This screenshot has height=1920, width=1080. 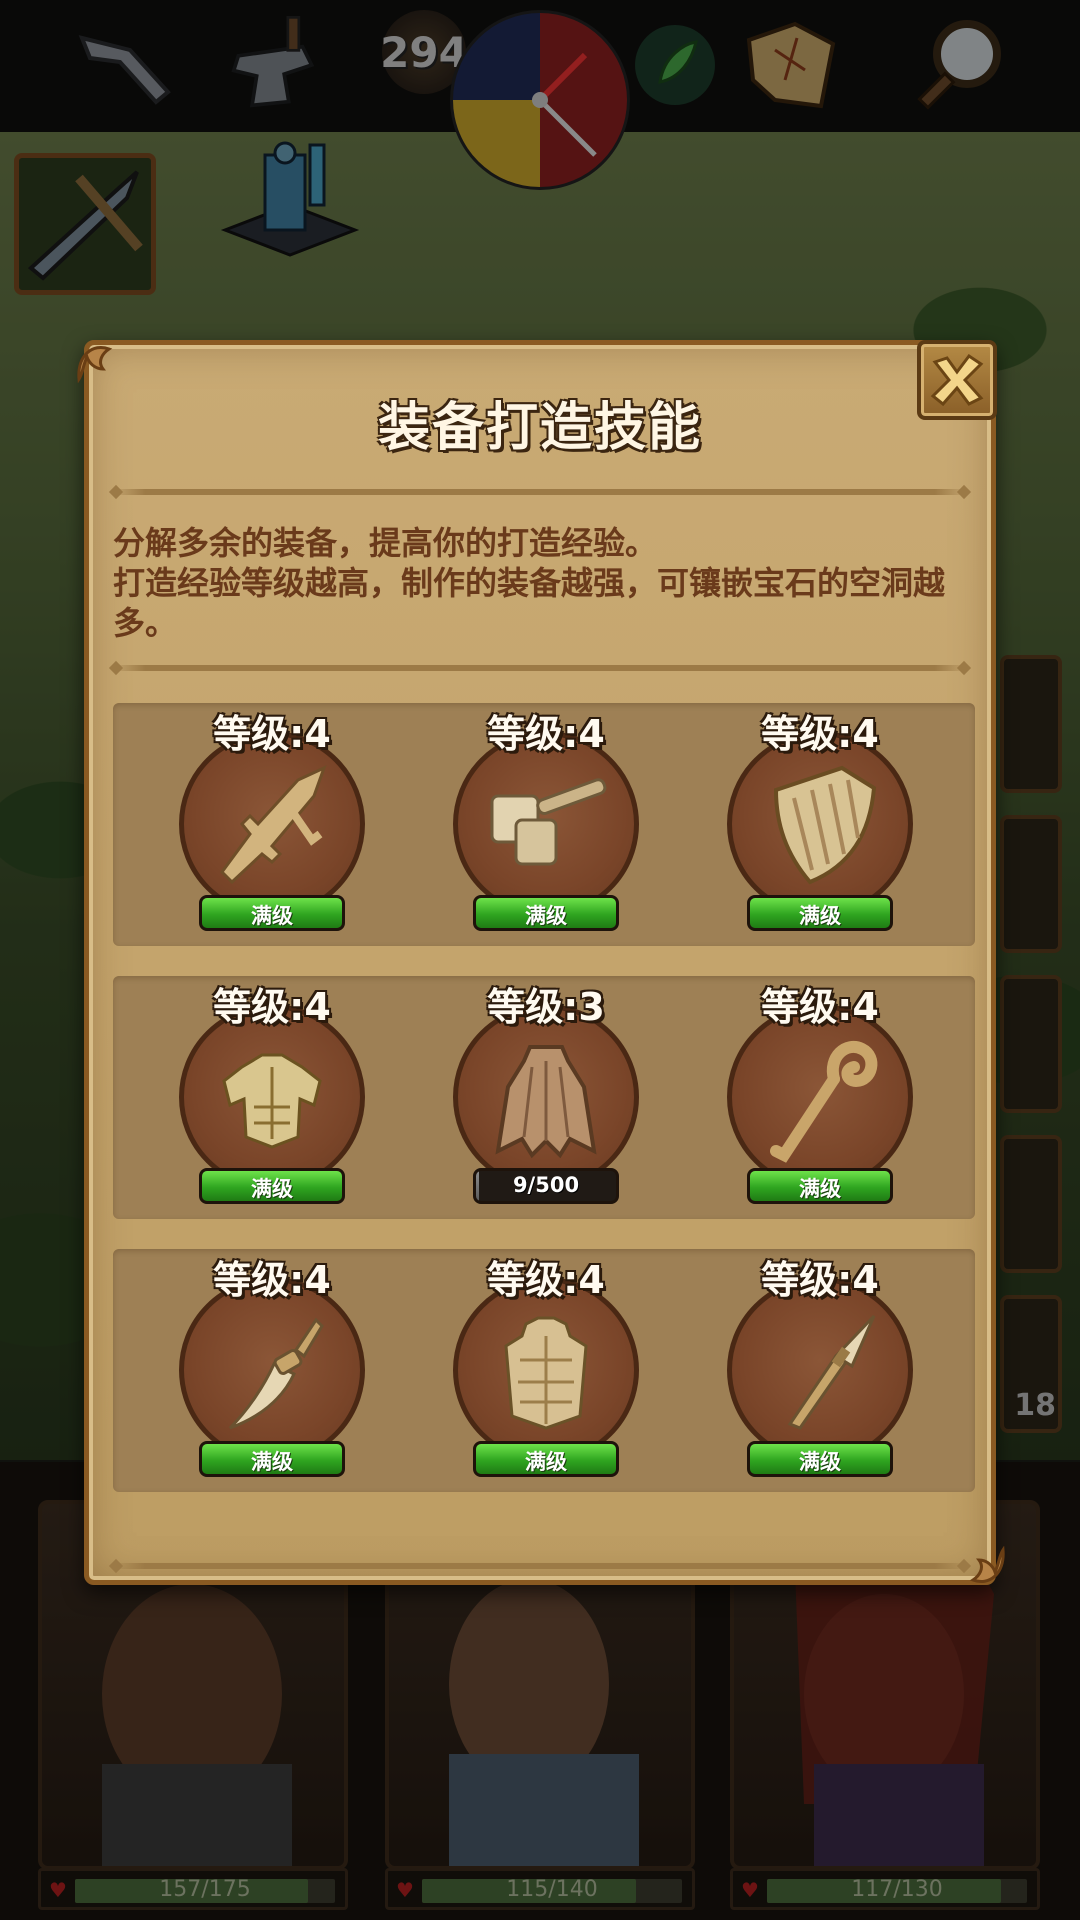 I want to click on skill-progress-bar: 9/500, so click(x=546, y=1186).